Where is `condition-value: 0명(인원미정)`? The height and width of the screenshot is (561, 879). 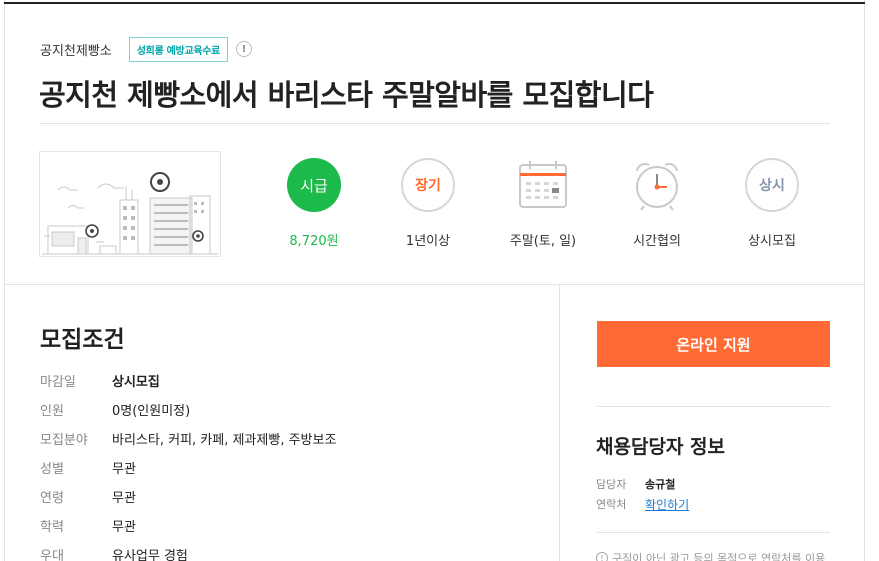 condition-value: 0명(인원미정) is located at coordinates (151, 411).